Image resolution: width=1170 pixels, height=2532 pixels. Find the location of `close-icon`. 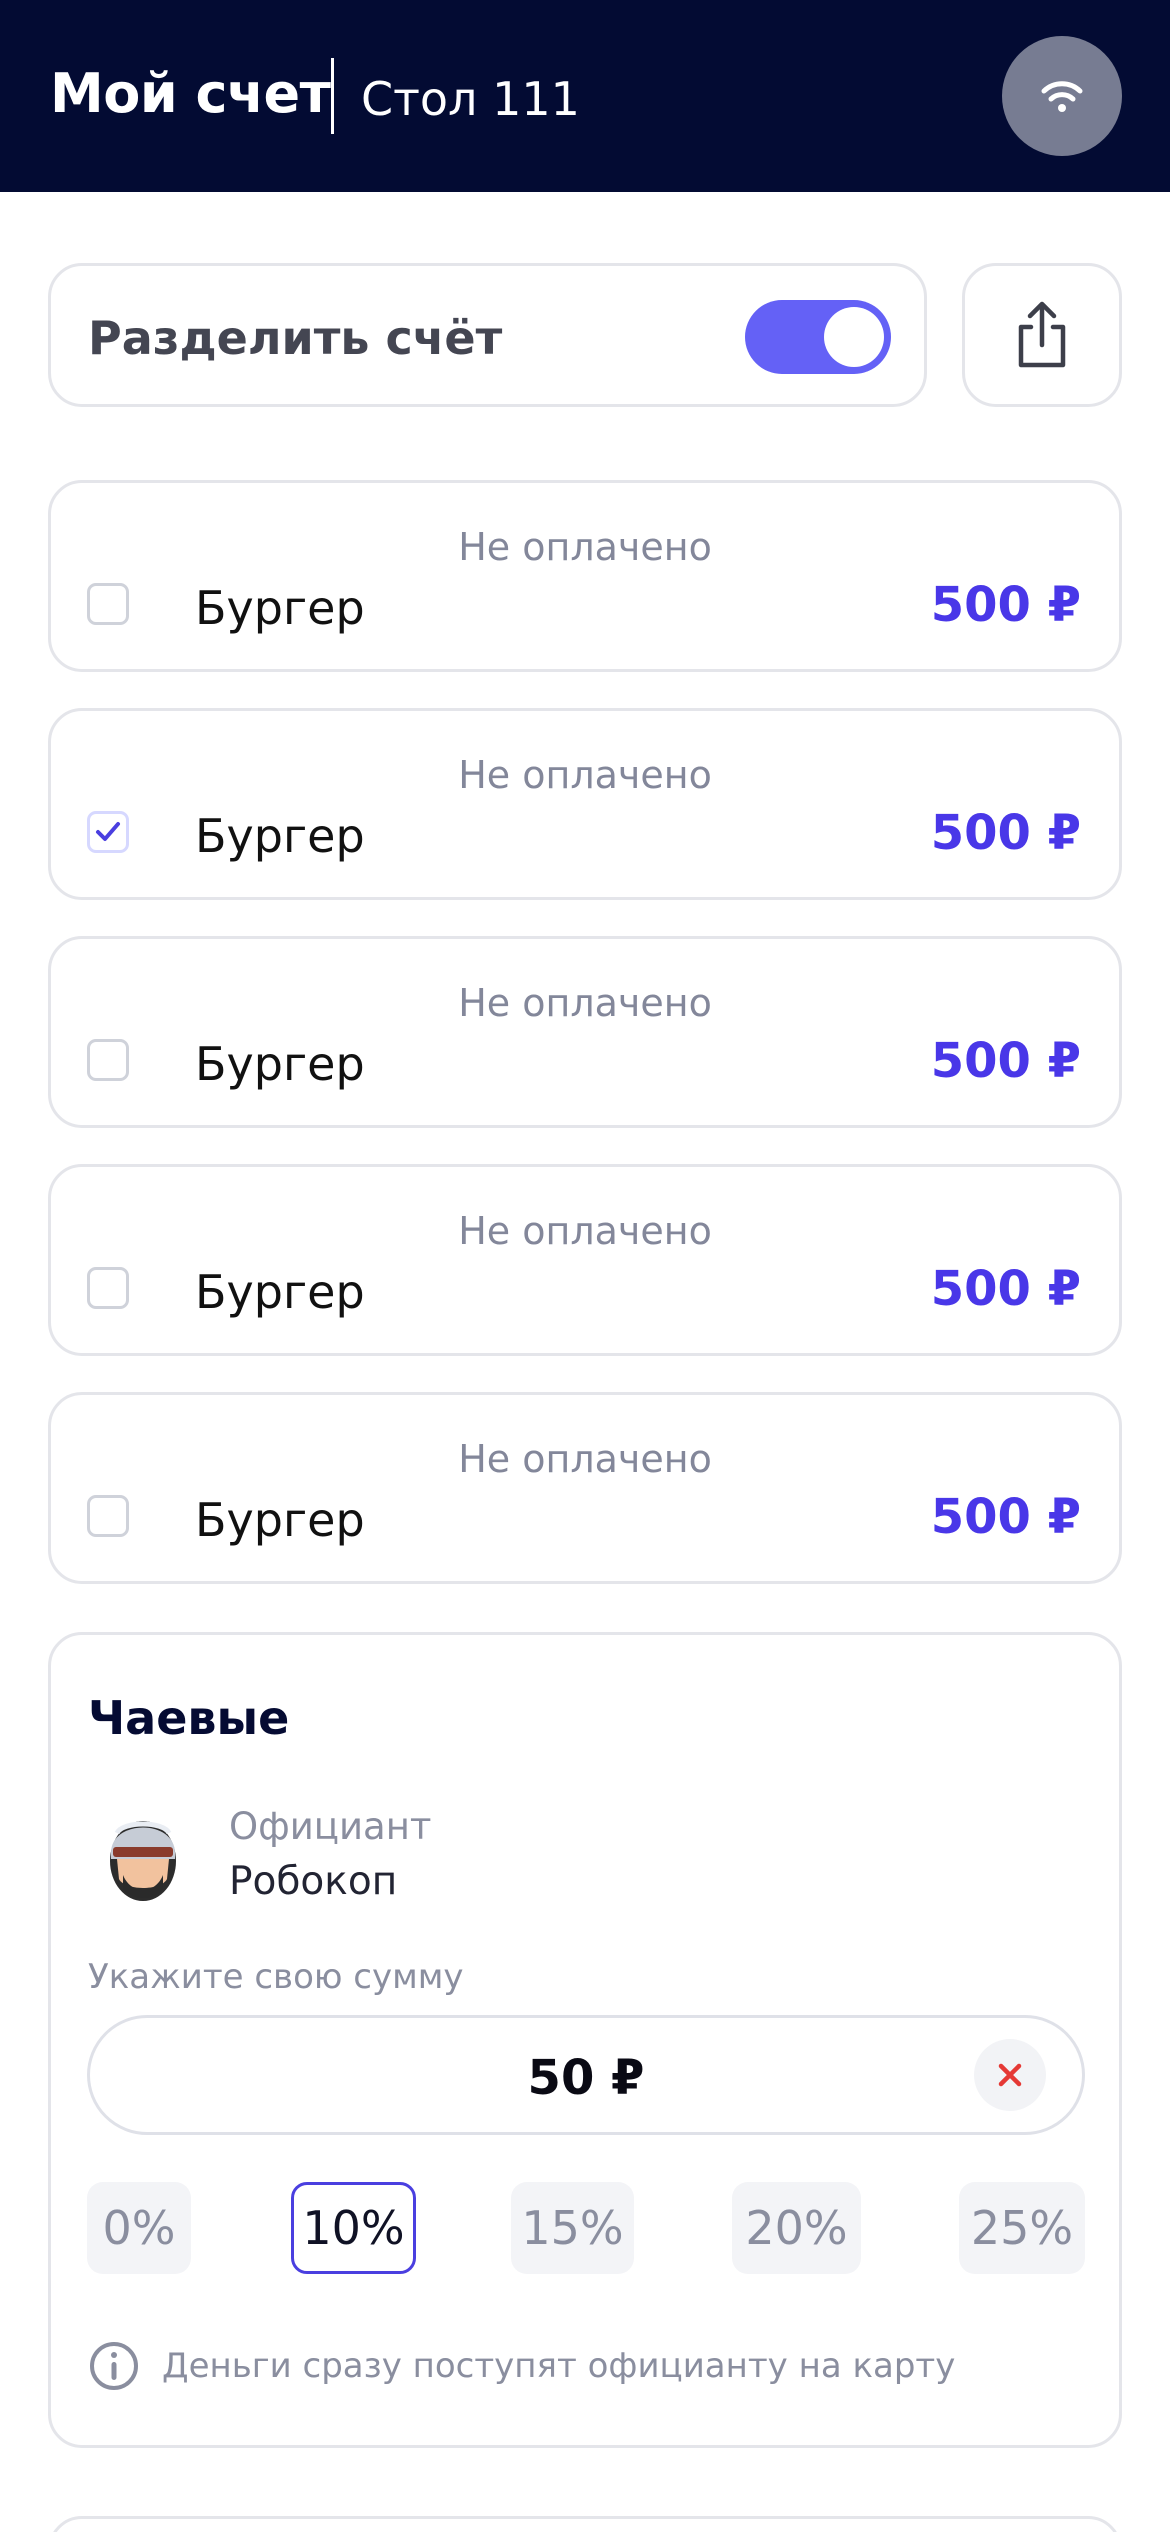

close-icon is located at coordinates (1010, 2075).